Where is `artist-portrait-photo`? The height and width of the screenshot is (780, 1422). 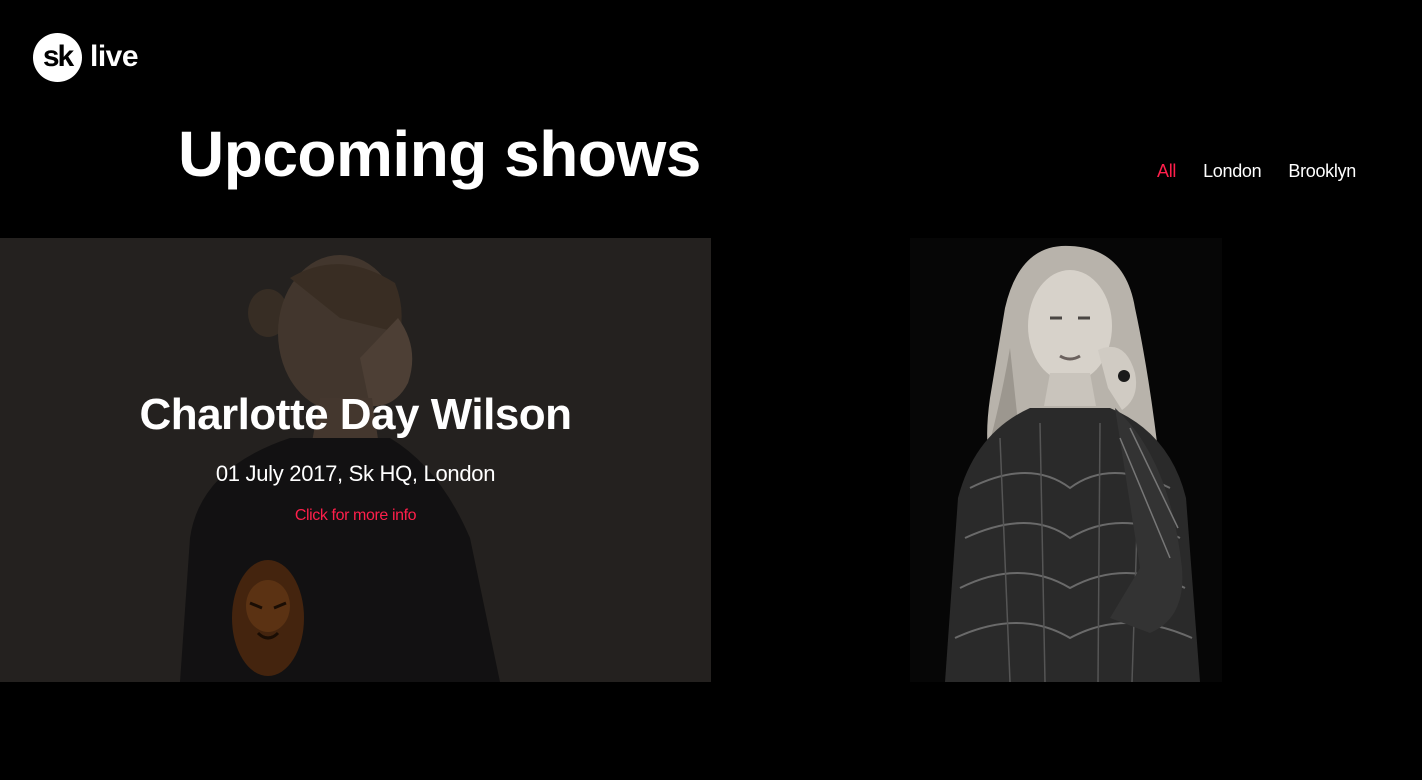
artist-portrait-photo is located at coordinates (1066, 460).